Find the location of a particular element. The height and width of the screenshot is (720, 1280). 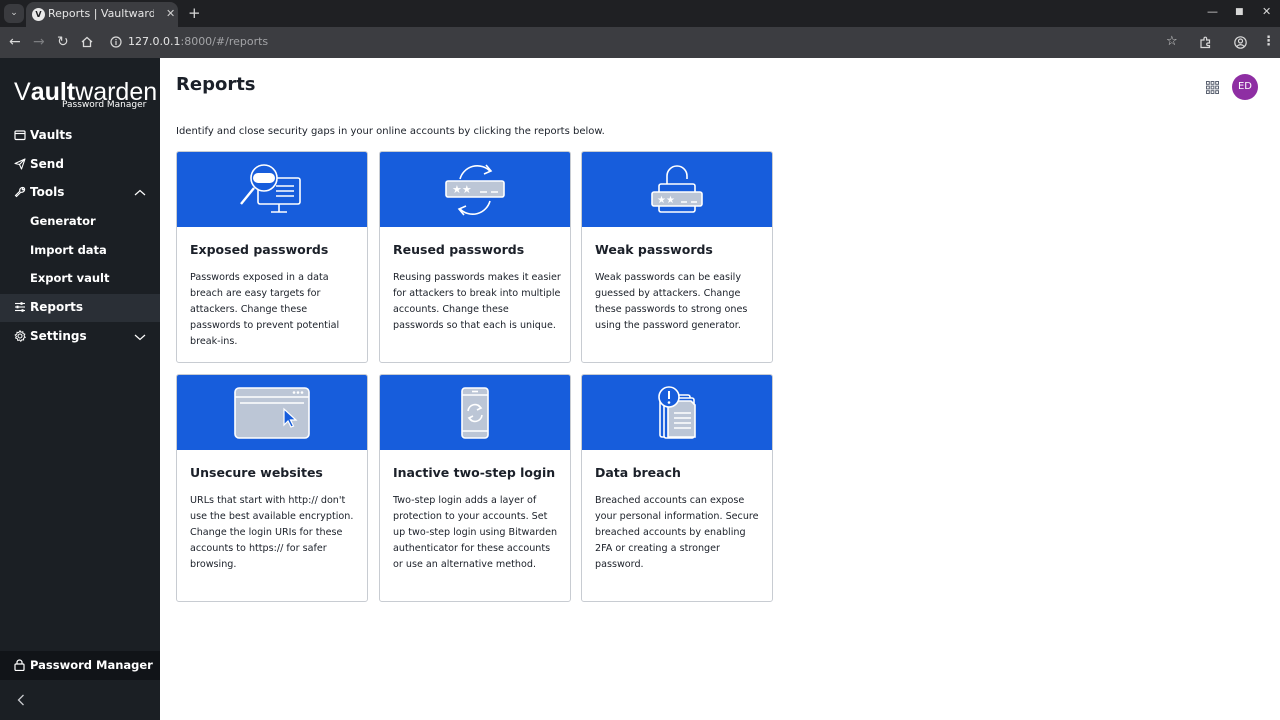

report-card-title: Exposed passwords is located at coordinates (259, 249).